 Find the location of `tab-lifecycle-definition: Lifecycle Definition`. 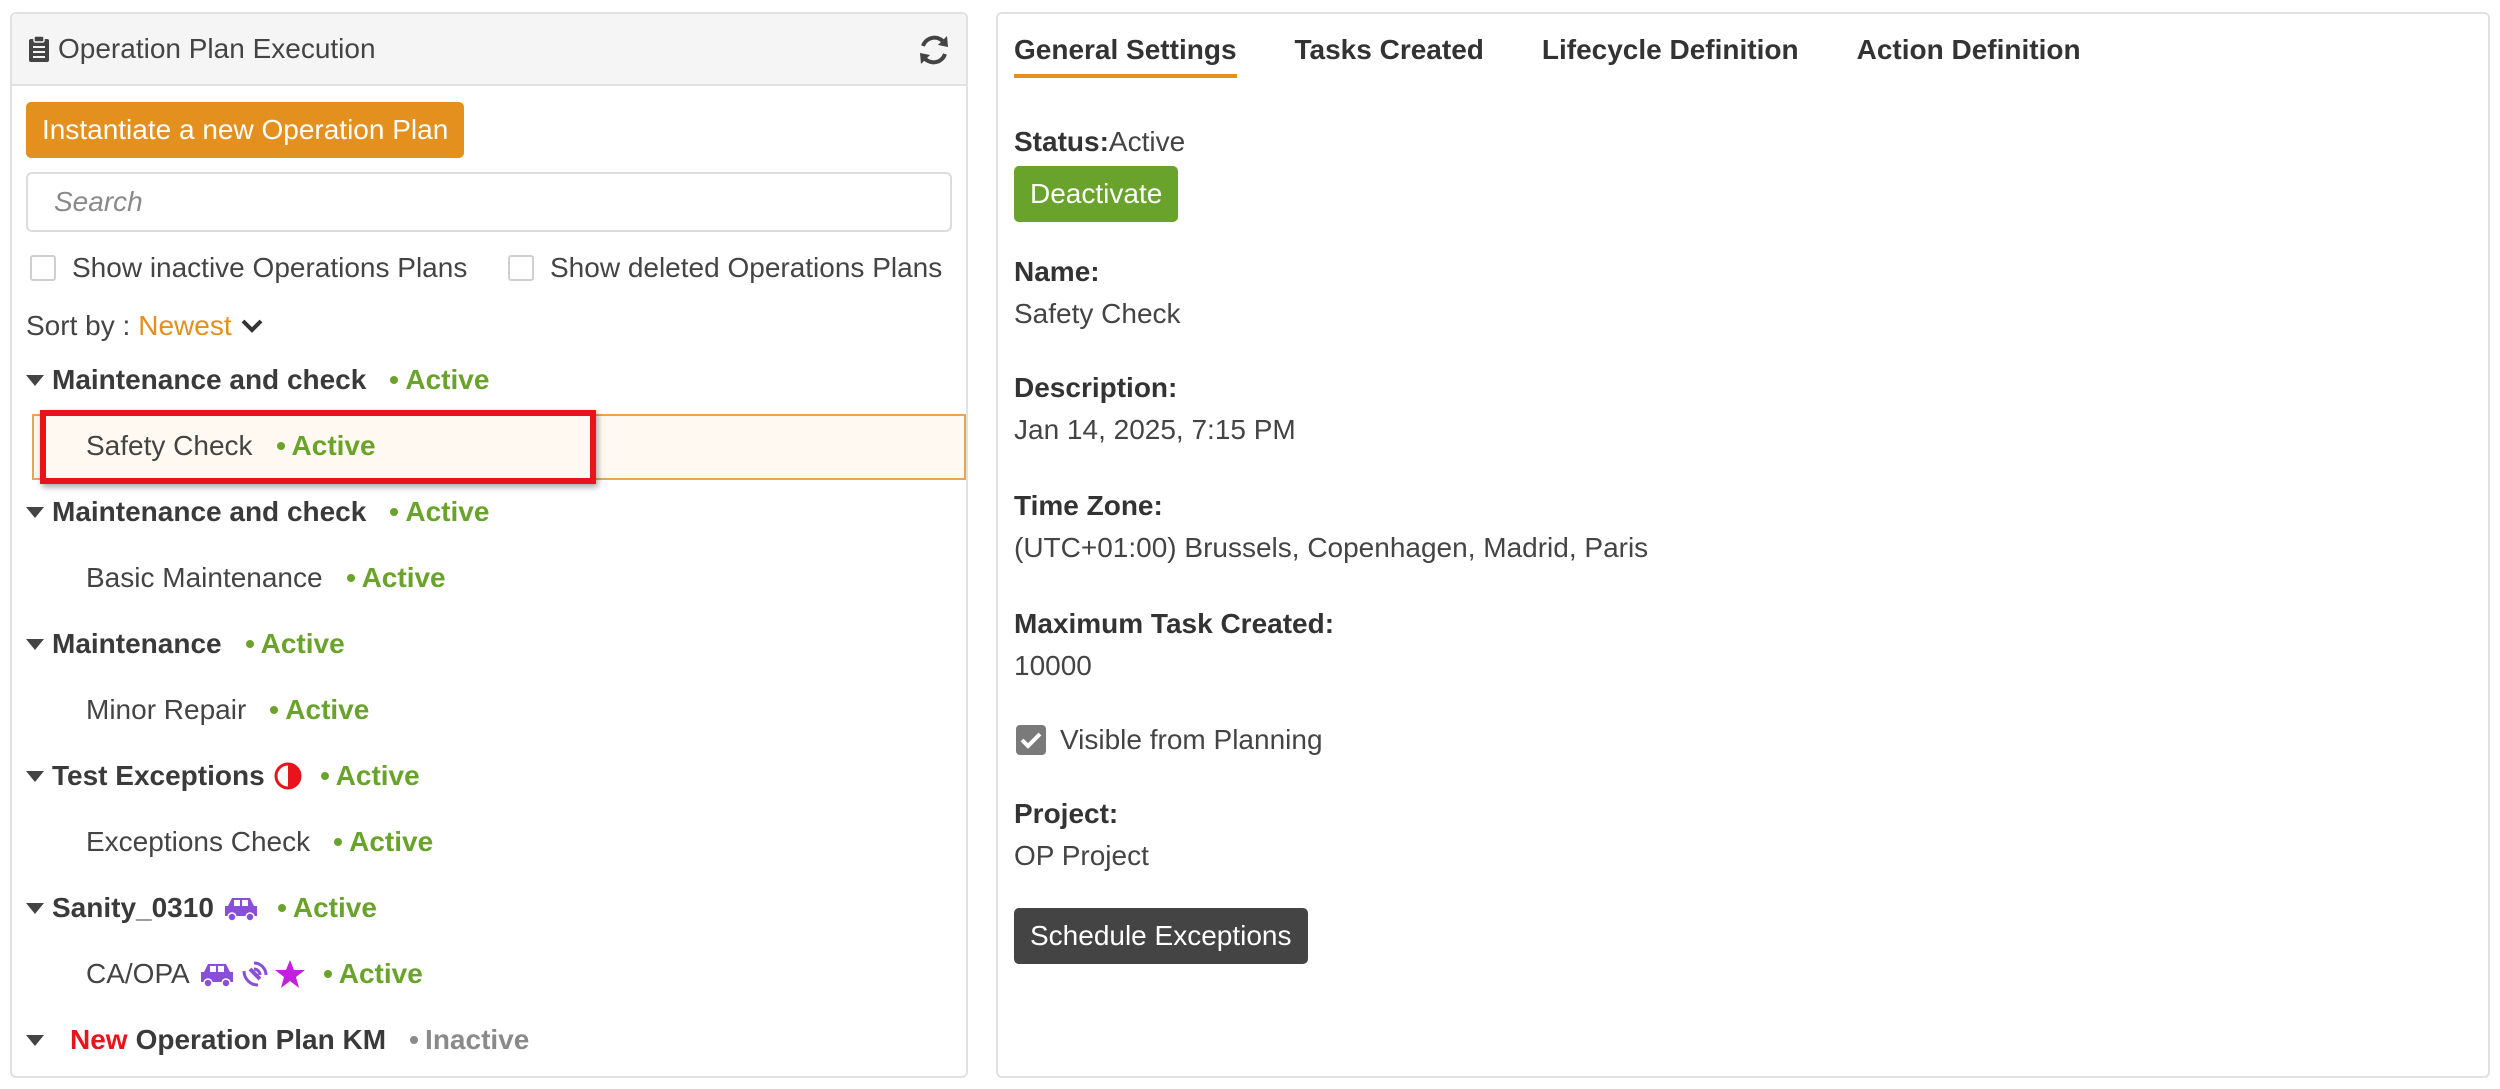

tab-lifecycle-definition: Lifecycle Definition is located at coordinates (1670, 56).